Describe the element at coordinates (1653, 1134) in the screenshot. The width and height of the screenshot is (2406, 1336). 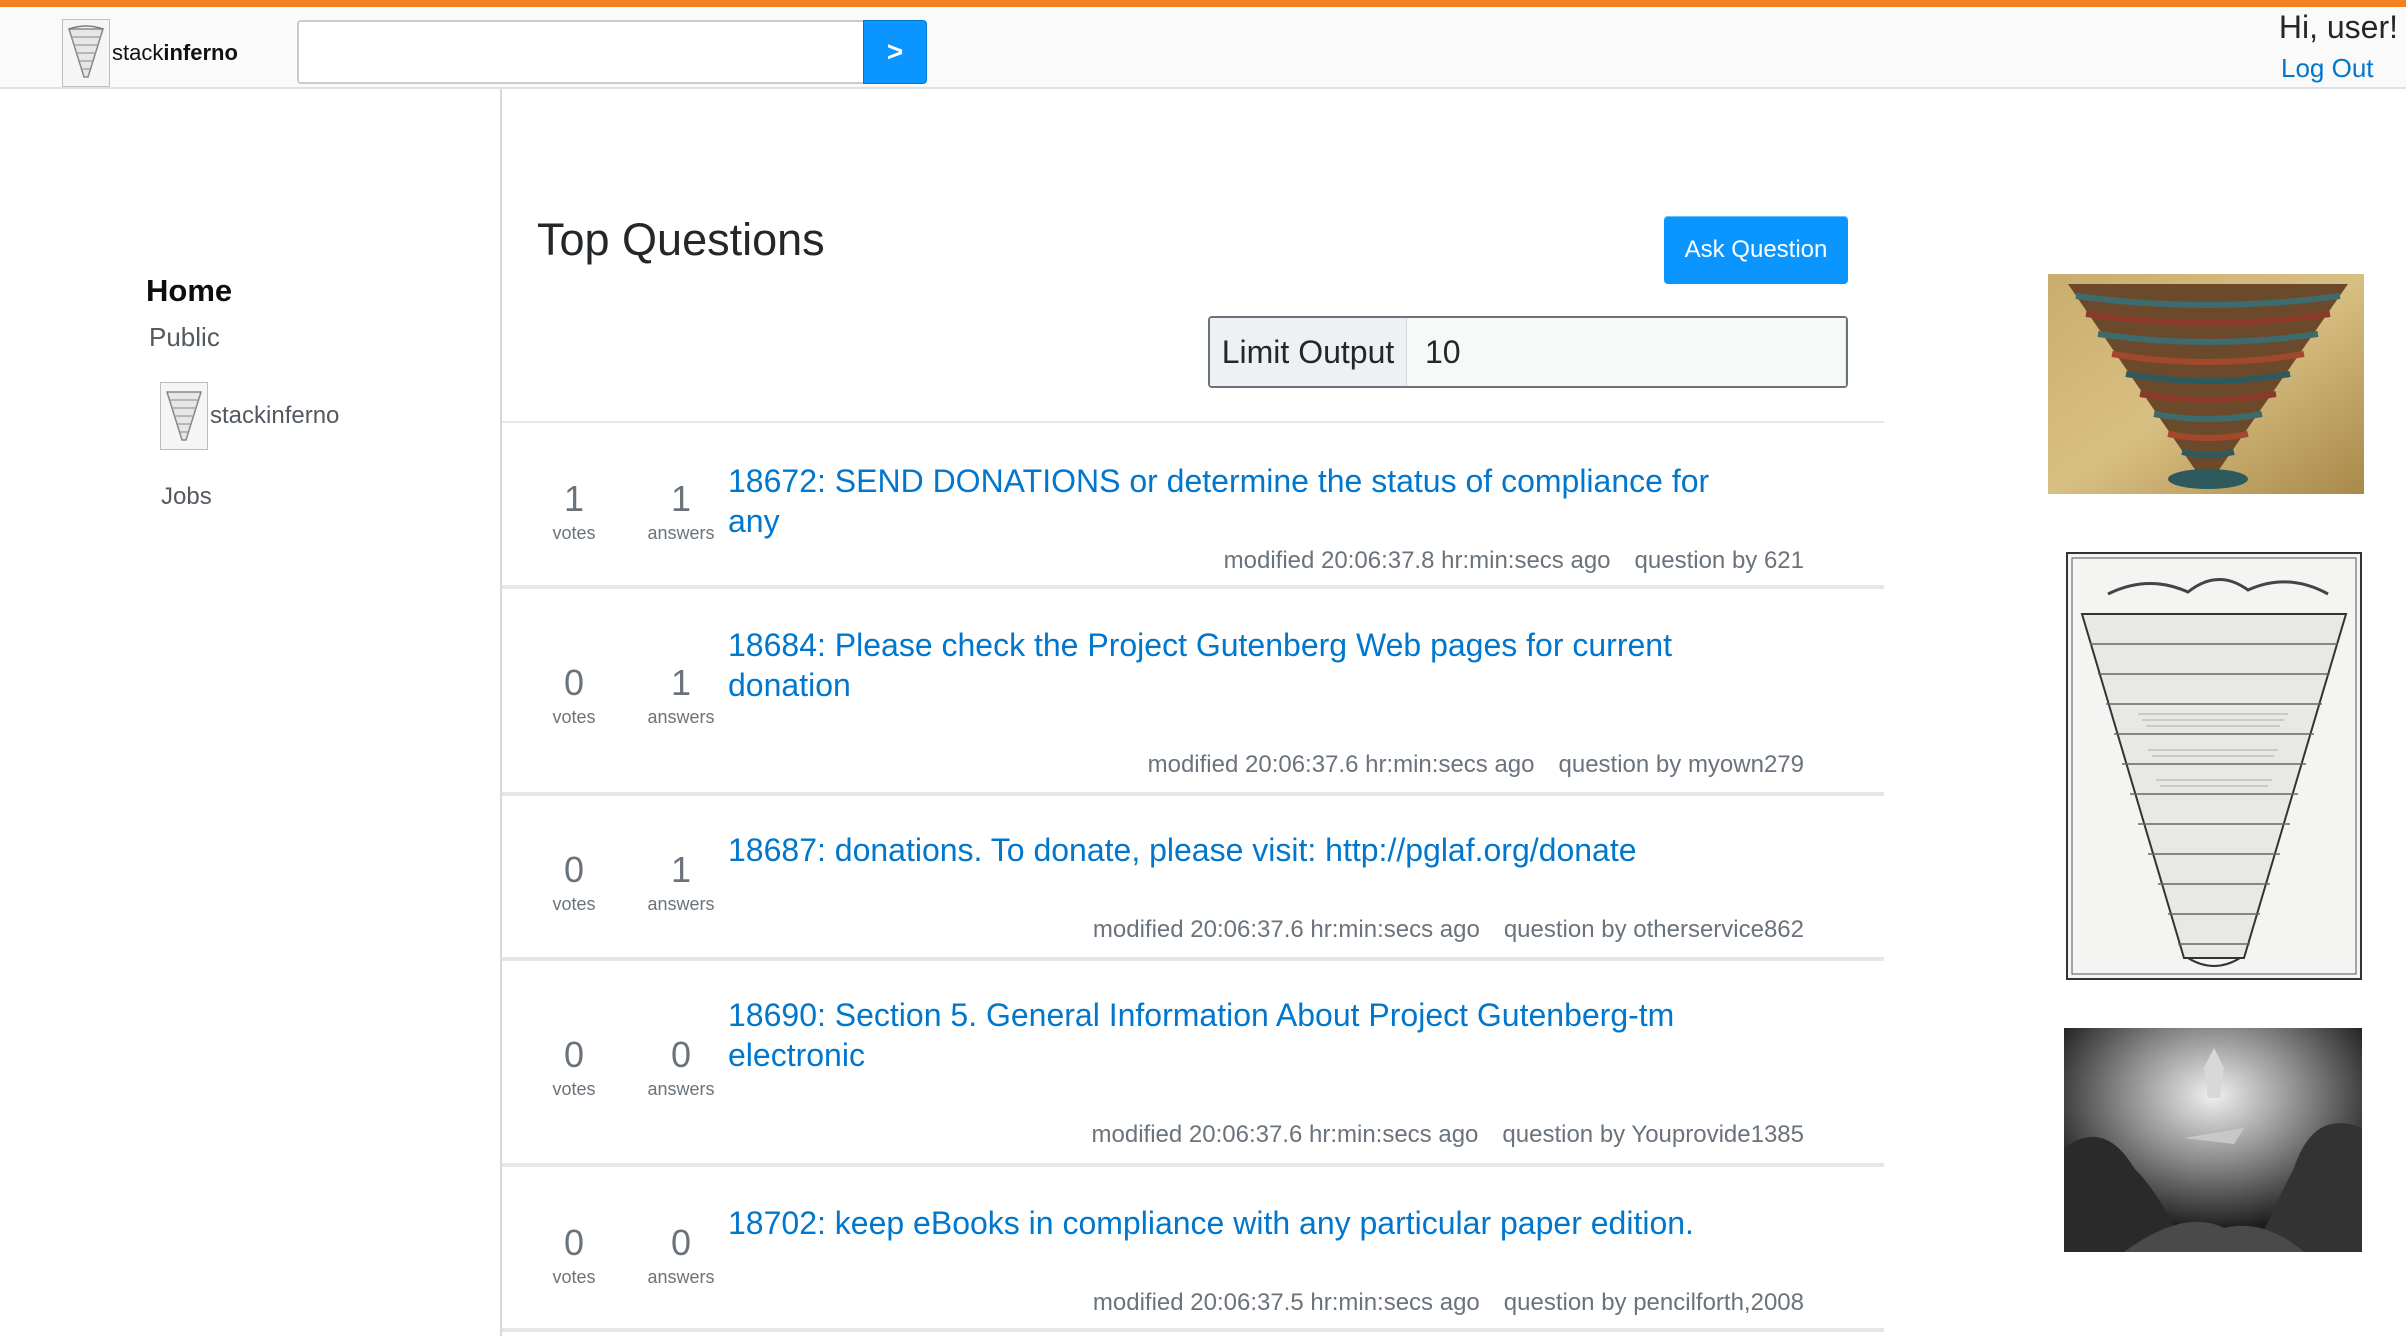
I see `question-author: question by Youprovide1385` at that location.